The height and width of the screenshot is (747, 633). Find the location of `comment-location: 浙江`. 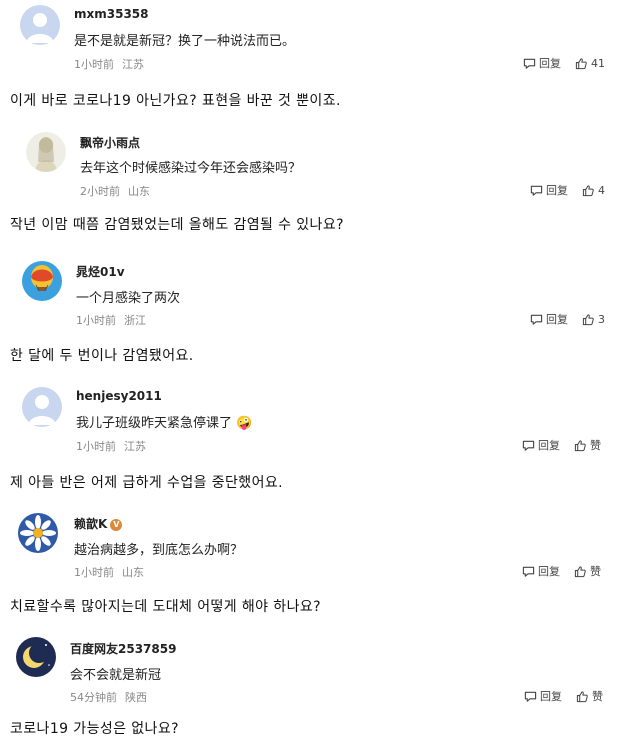

comment-location: 浙江 is located at coordinates (135, 320).